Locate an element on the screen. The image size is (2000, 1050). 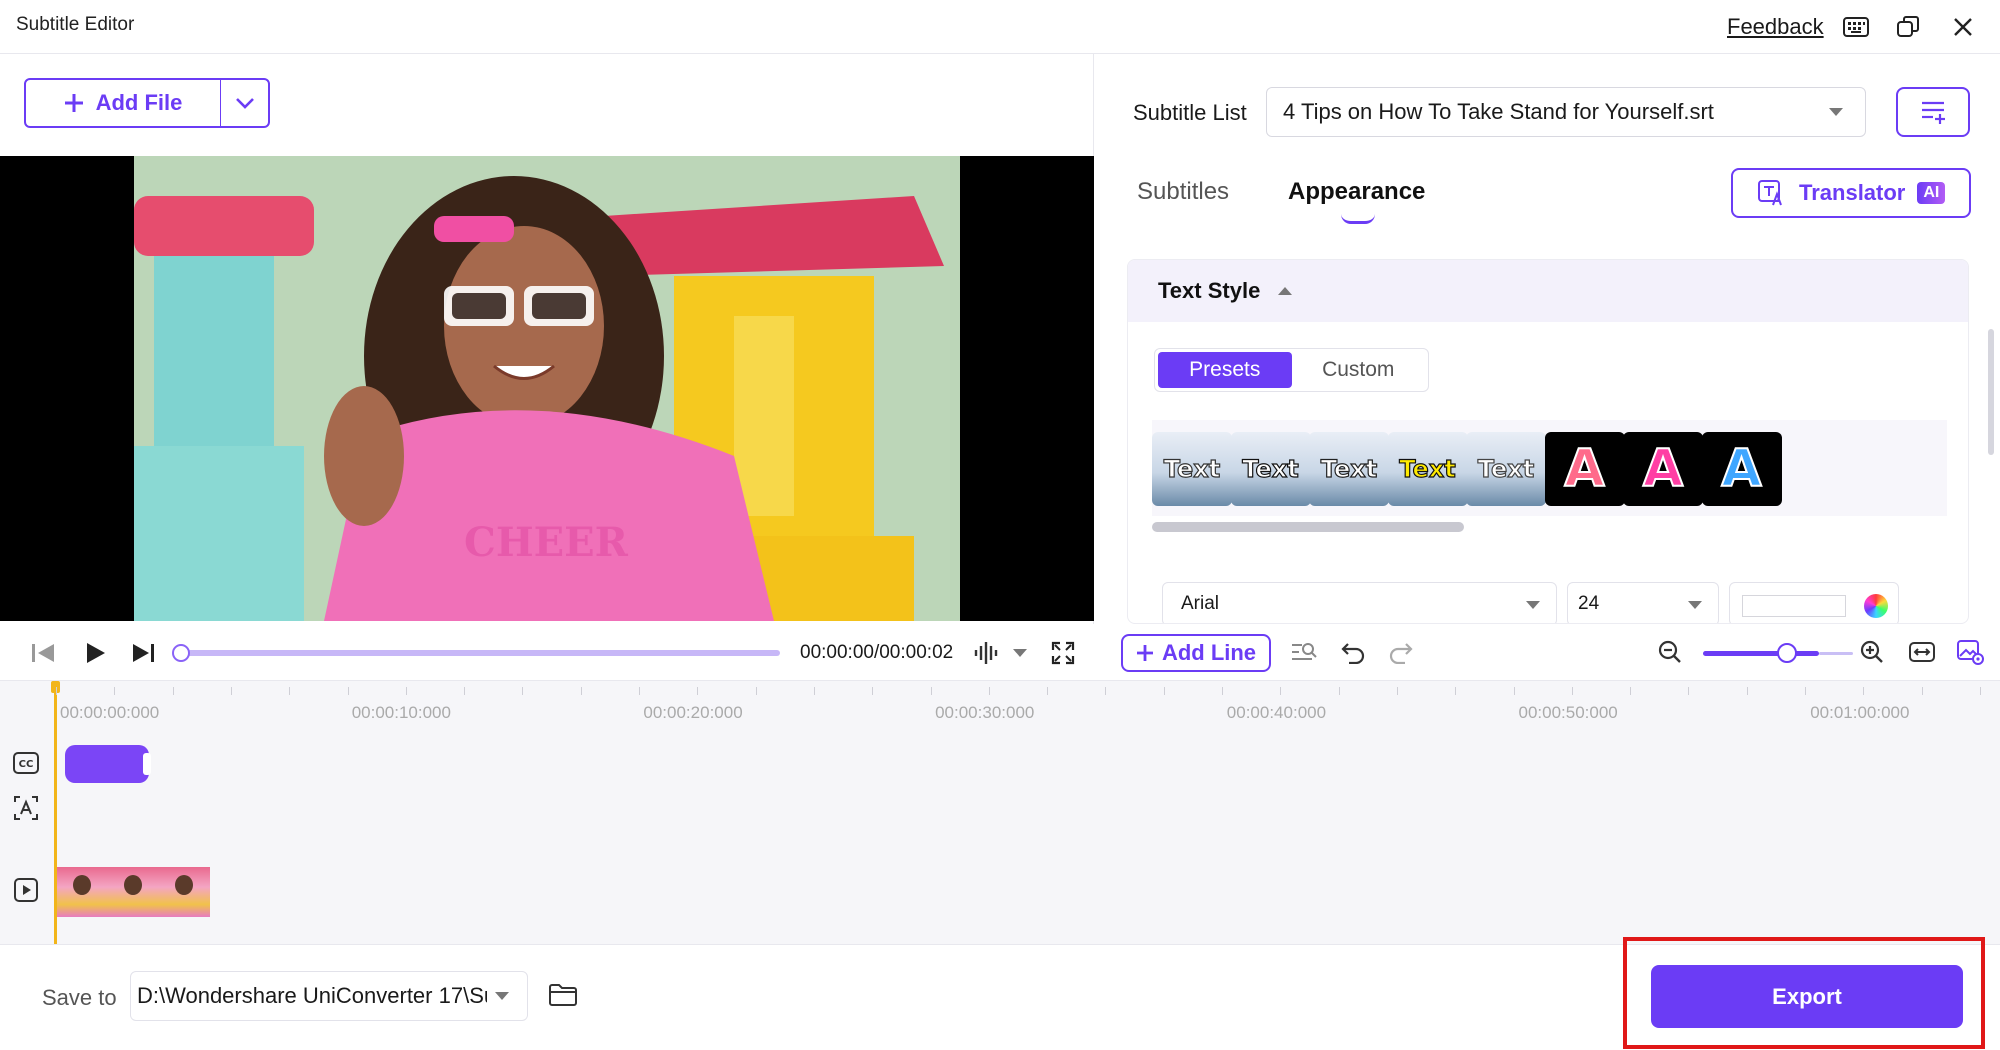
add-file-dropdown-button is located at coordinates (244, 103).